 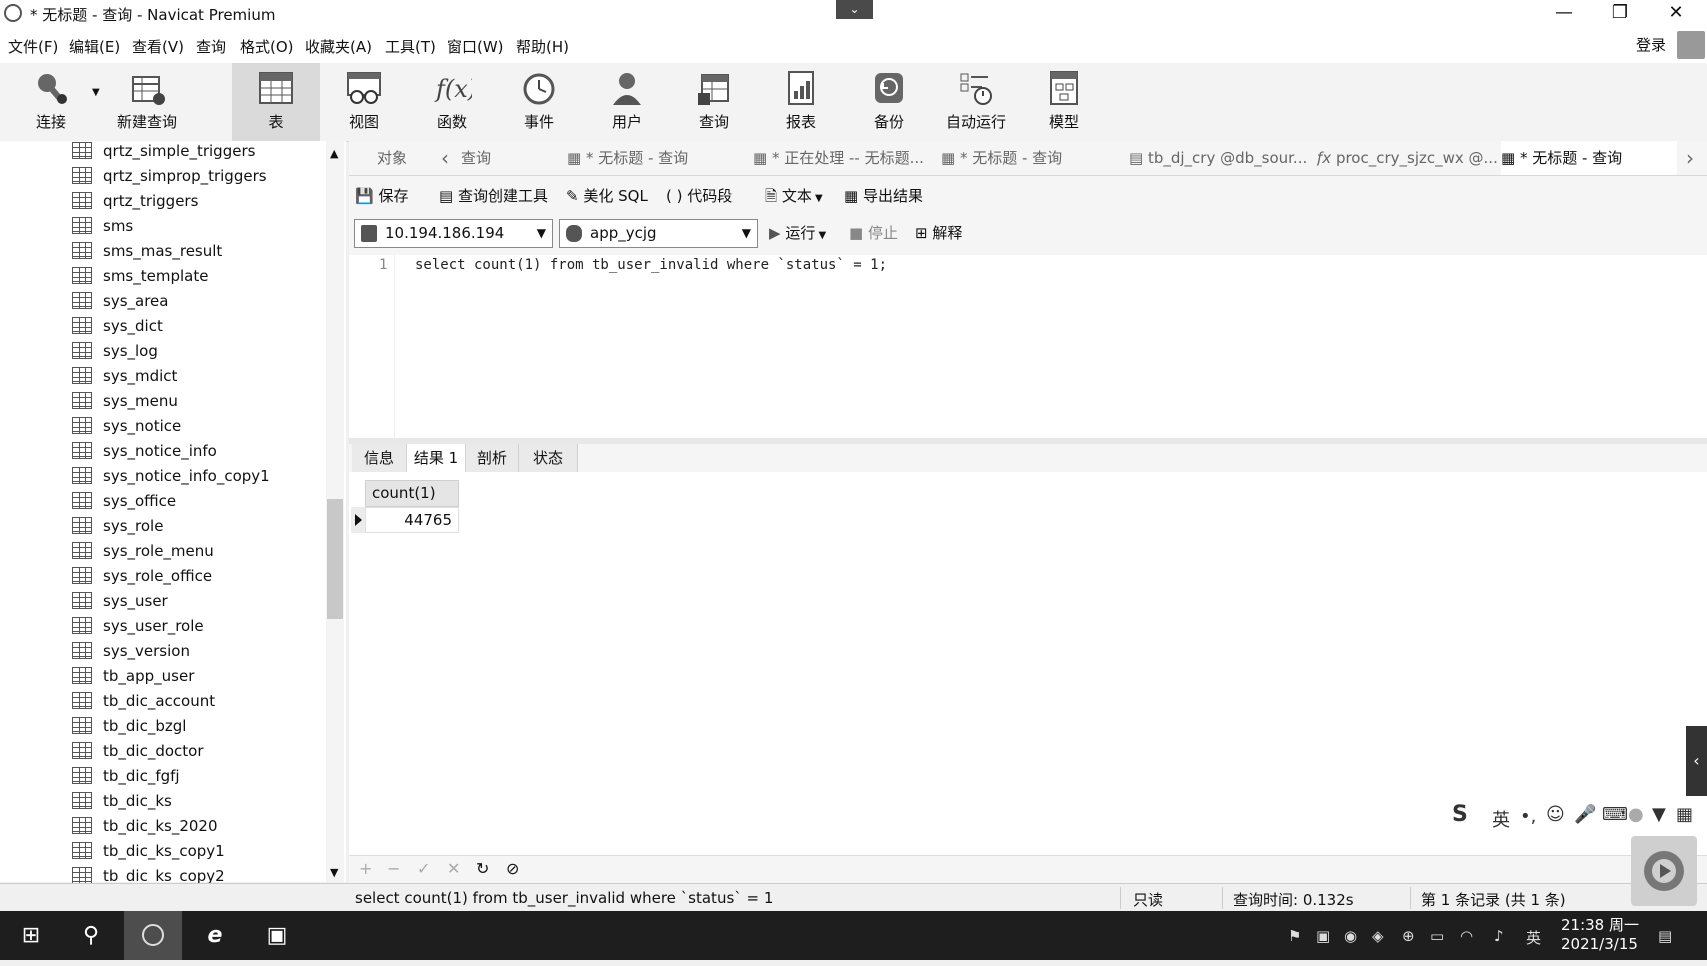 What do you see at coordinates (1460, 814) in the screenshot?
I see `sogou-logo-icon: S` at bounding box center [1460, 814].